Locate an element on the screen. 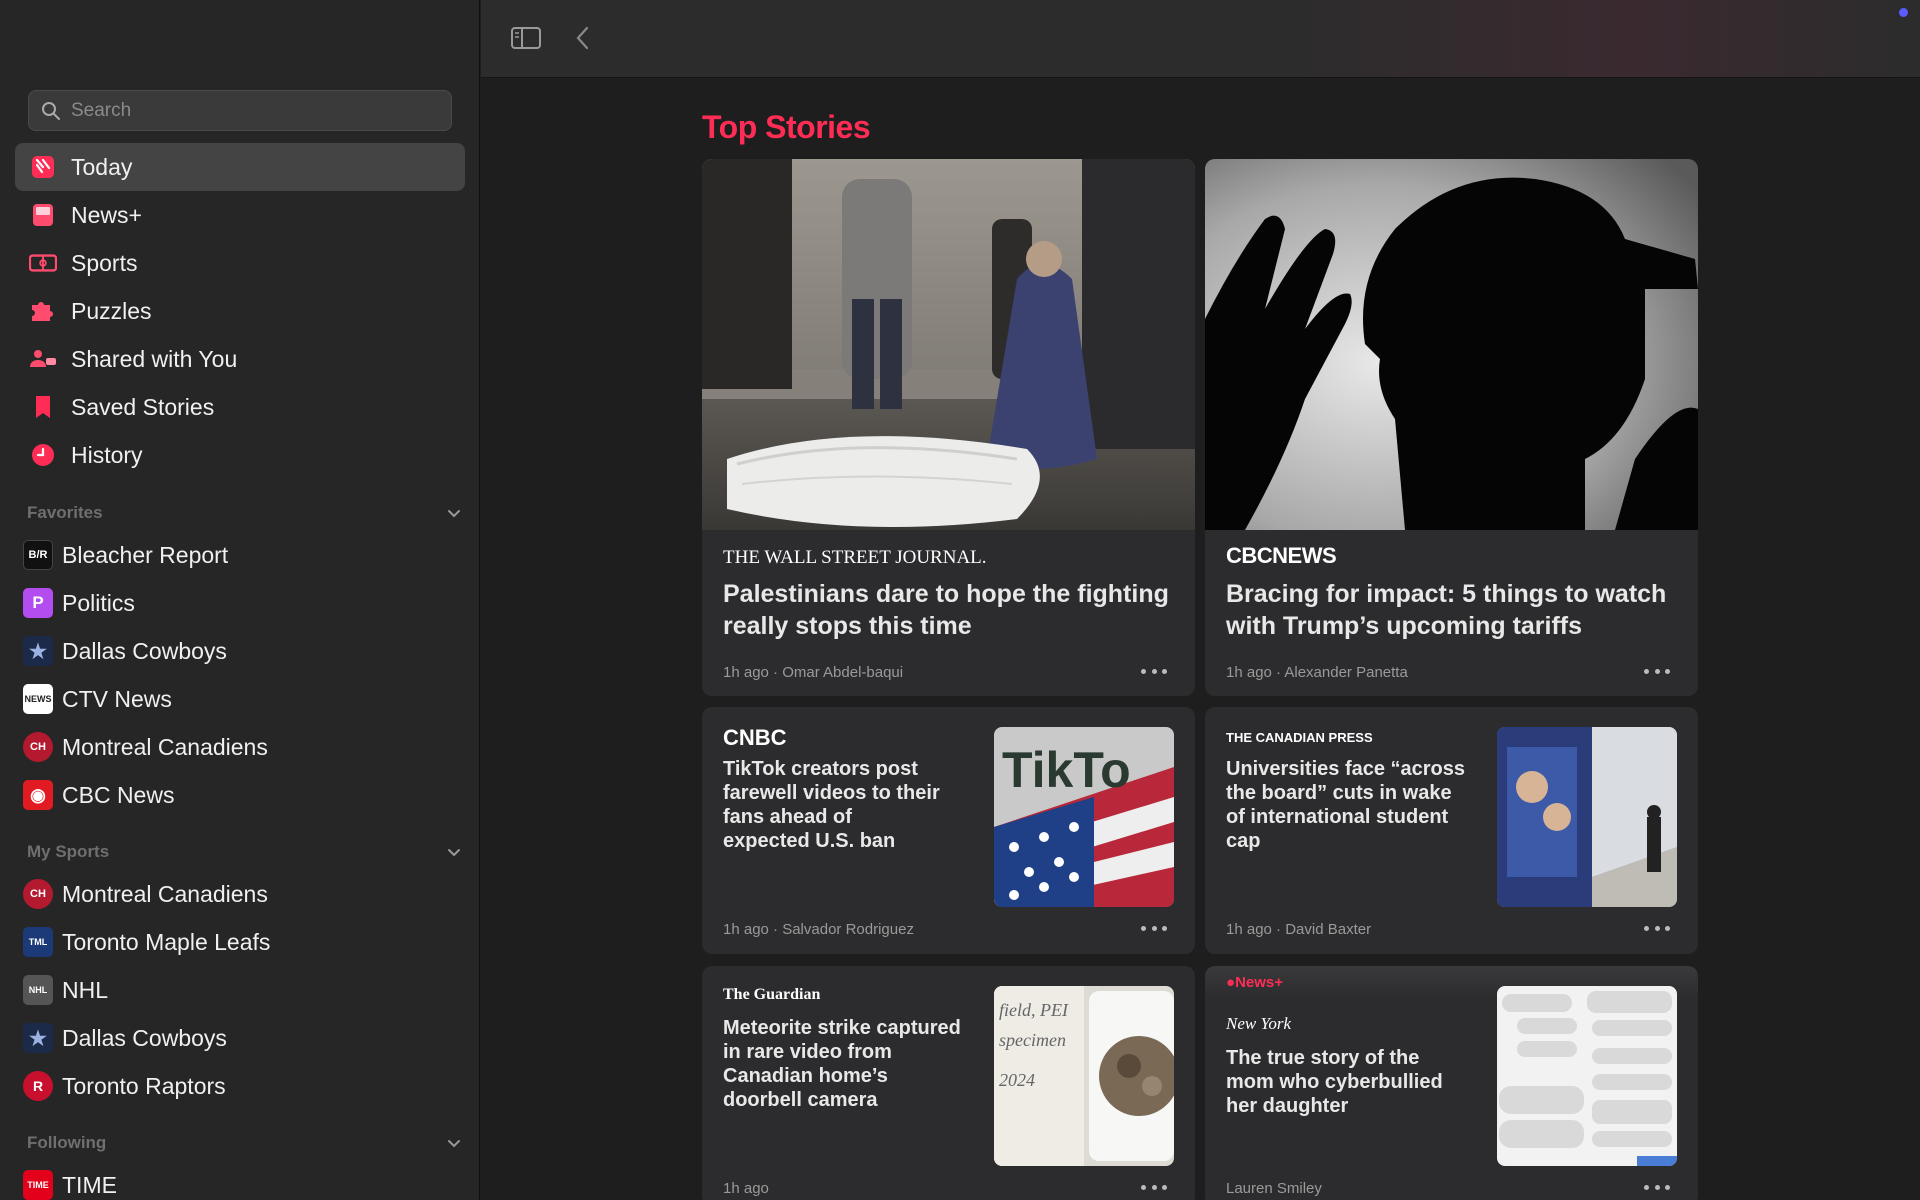  channel-label: Montreal Canadiens is located at coordinates (165, 746).